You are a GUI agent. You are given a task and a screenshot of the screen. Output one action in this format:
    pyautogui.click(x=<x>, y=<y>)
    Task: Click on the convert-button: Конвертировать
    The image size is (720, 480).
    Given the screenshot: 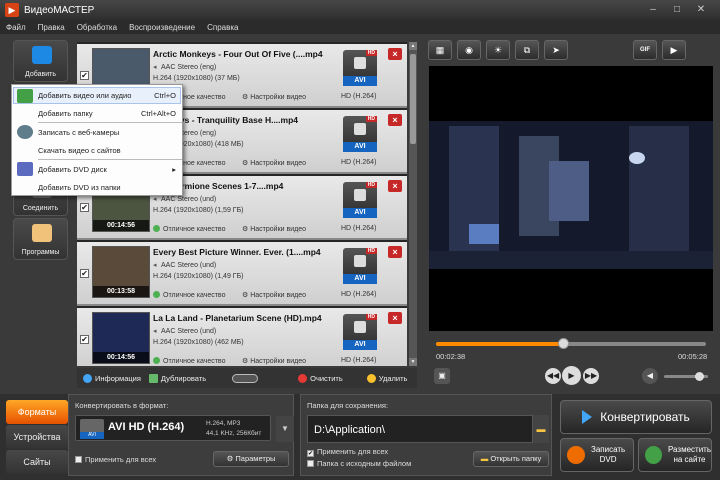 What is the action you would take?
    pyautogui.click(x=636, y=417)
    